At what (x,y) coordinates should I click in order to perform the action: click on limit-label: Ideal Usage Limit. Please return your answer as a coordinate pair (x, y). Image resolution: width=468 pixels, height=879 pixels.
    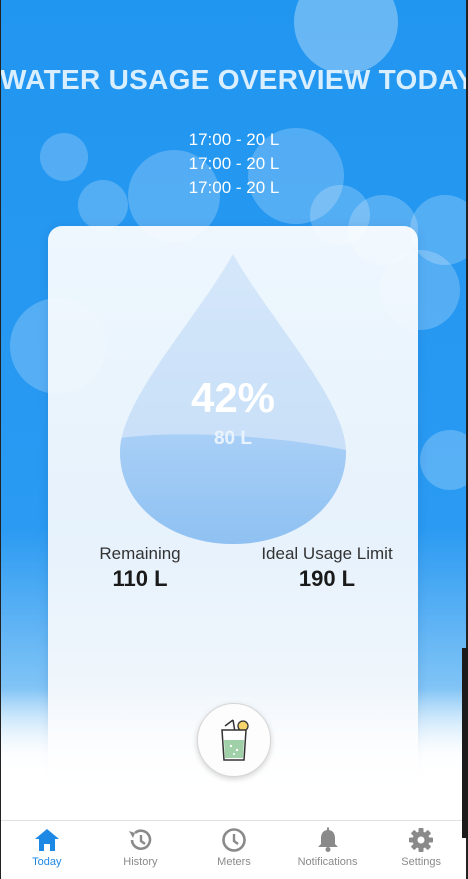
    Looking at the image, I should click on (327, 553).